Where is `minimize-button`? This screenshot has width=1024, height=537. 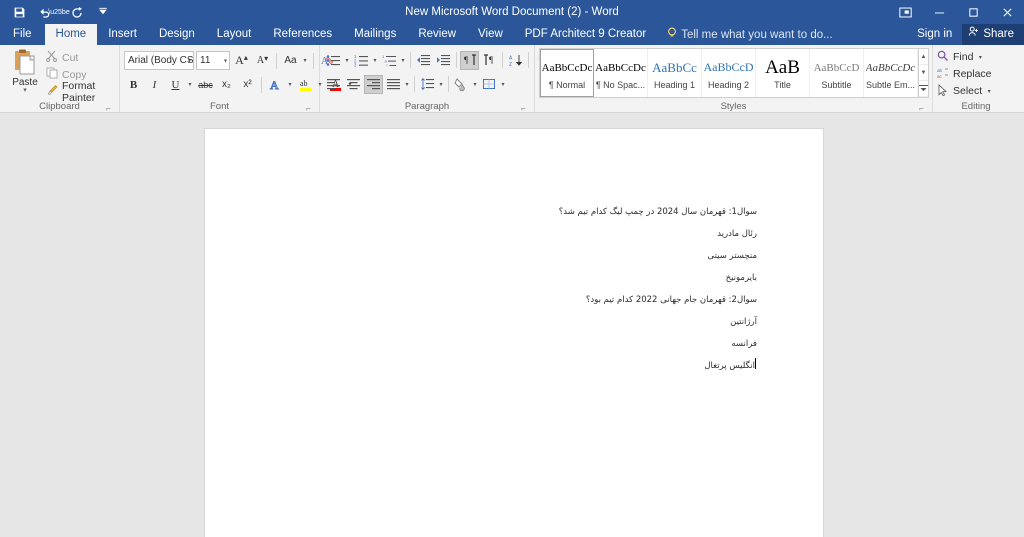 minimize-button is located at coordinates (939, 12).